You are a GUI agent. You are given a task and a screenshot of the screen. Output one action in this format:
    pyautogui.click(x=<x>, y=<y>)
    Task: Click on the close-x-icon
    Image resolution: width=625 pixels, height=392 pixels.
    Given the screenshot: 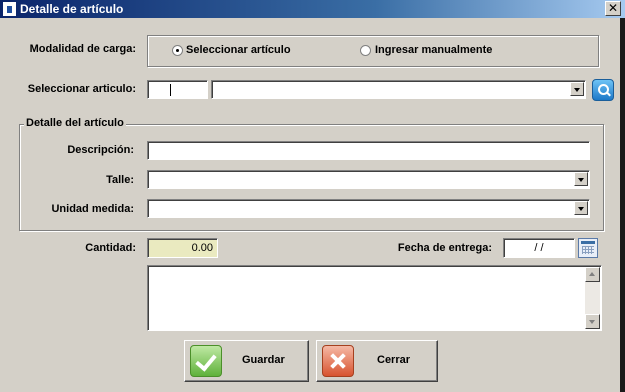 What is the action you would take?
    pyautogui.click(x=338, y=361)
    